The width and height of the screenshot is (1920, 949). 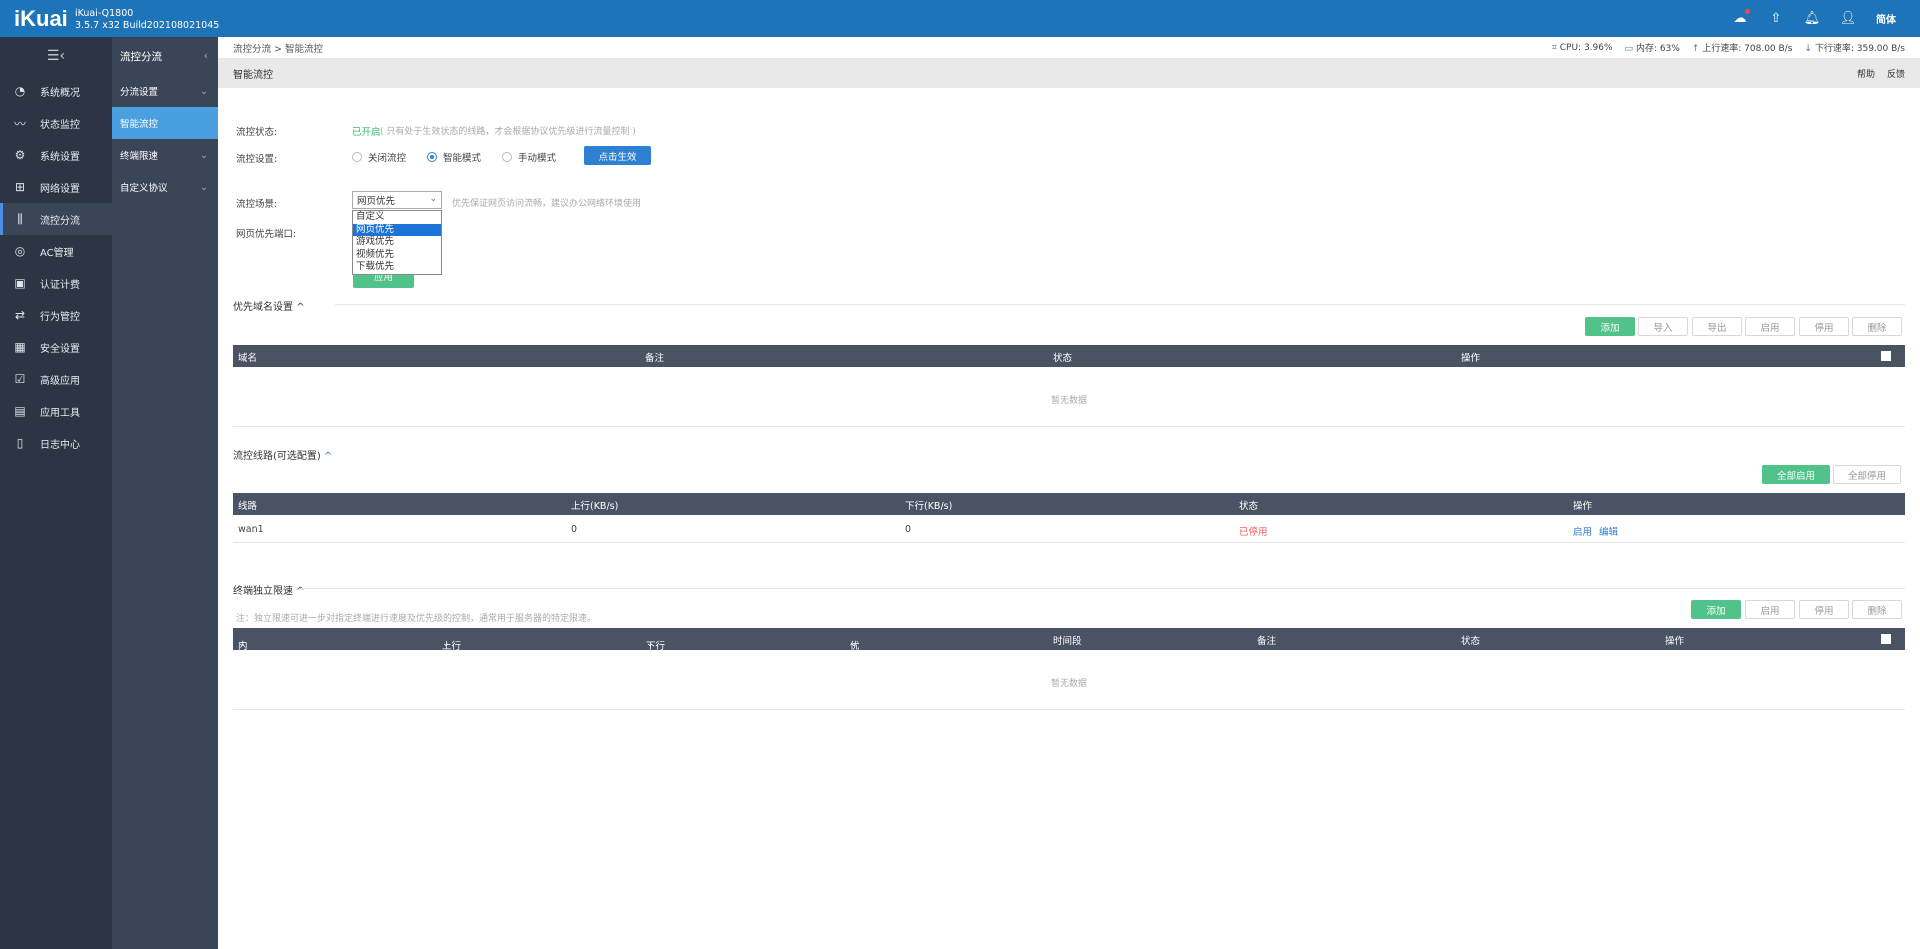 What do you see at coordinates (56, 379) in the screenshot?
I see `sidebar-item-9: ☑ 高级应用` at bounding box center [56, 379].